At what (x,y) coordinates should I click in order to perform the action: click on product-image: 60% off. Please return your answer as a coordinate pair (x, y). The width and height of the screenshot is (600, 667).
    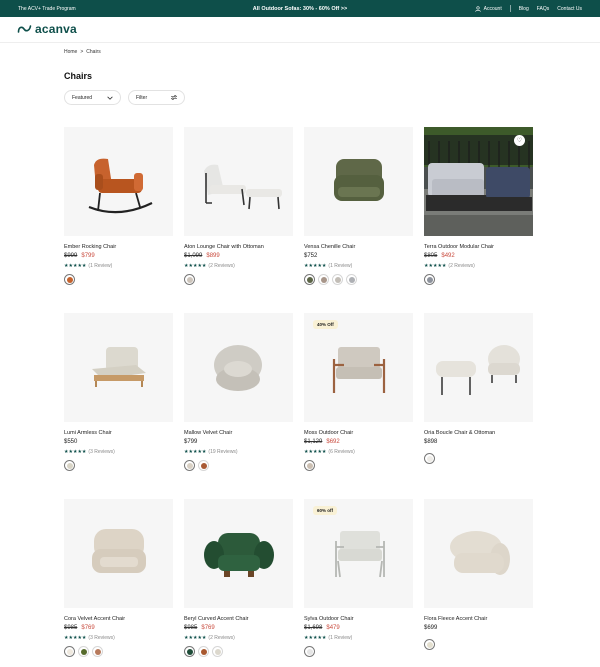
    Looking at the image, I should click on (358, 553).